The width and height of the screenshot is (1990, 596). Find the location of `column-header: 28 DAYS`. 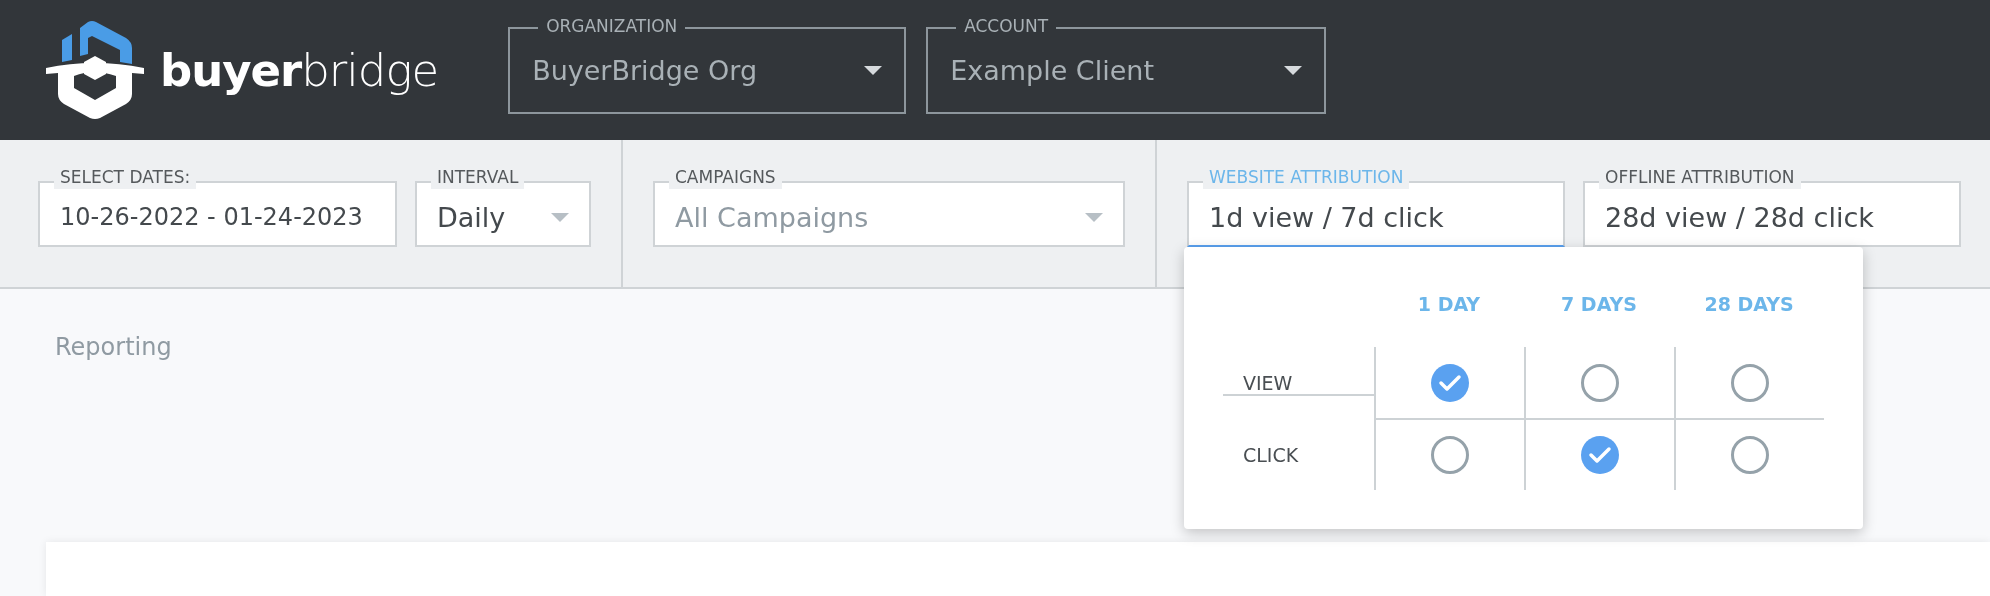

column-header: 28 DAYS is located at coordinates (1749, 304).